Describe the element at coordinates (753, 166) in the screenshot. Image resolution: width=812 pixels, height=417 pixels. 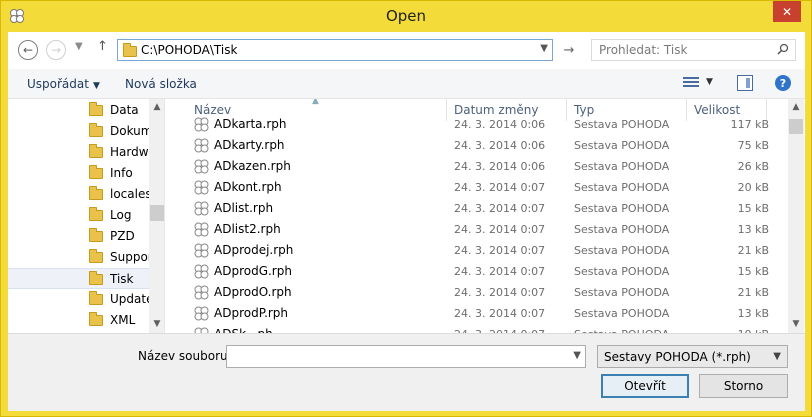
I see `file-size: 26 kB` at that location.